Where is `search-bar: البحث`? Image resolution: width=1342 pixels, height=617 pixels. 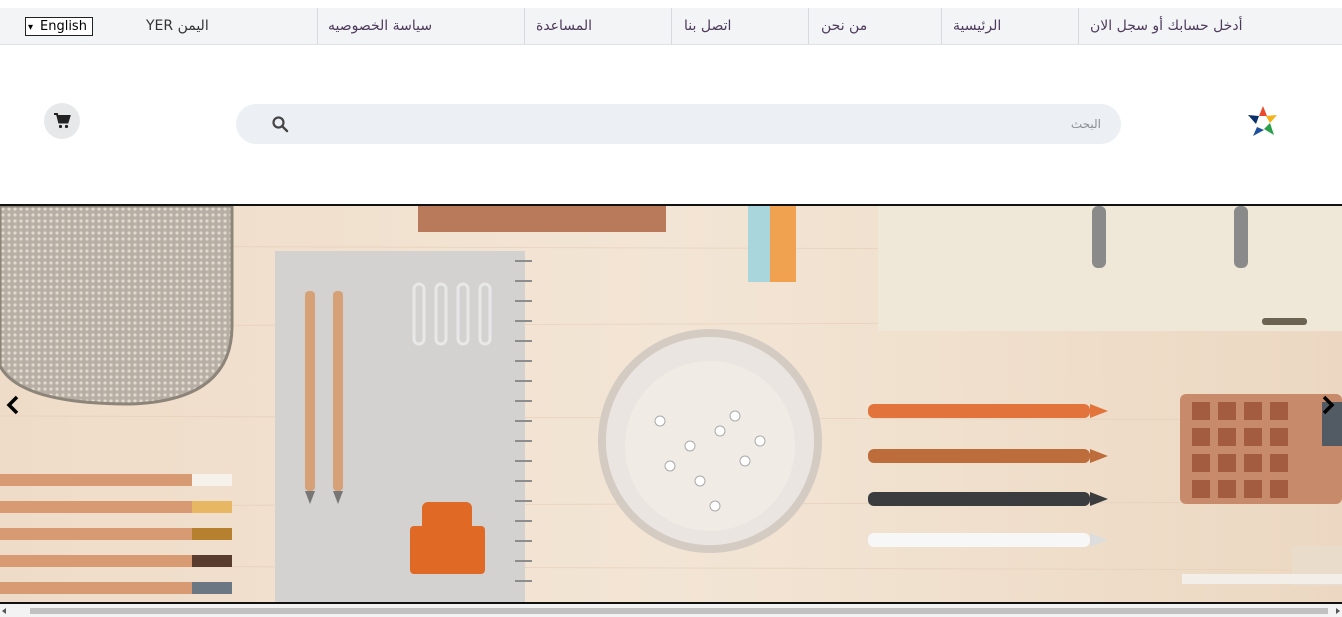
search-bar: البحث is located at coordinates (678, 124).